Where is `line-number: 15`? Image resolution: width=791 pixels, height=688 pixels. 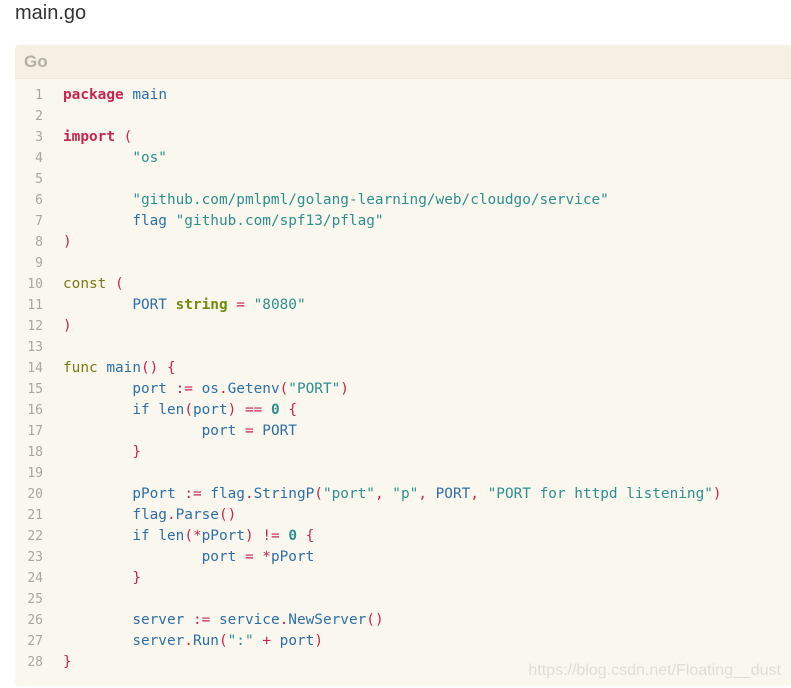
line-number: 15 is located at coordinates (35, 389).